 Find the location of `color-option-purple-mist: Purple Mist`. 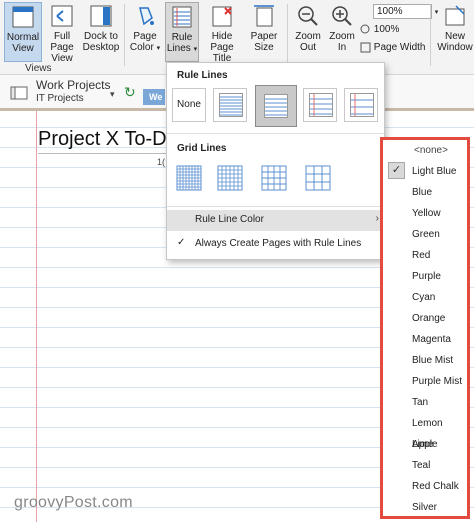

color-option-purple-mist: Purple Mist is located at coordinates (425, 381).